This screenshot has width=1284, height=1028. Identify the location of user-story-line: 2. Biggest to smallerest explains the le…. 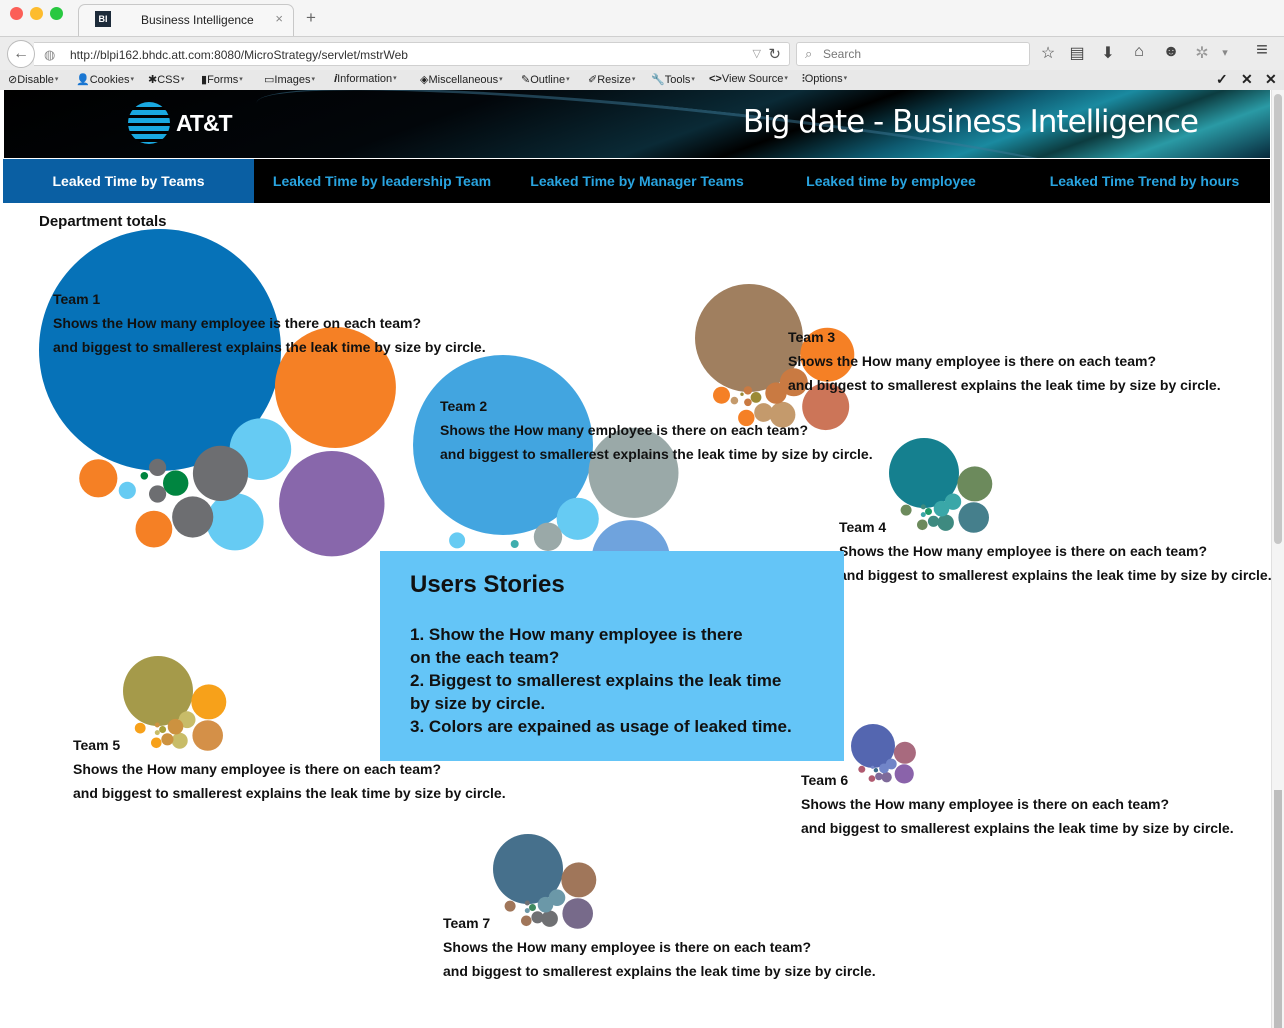
(596, 680).